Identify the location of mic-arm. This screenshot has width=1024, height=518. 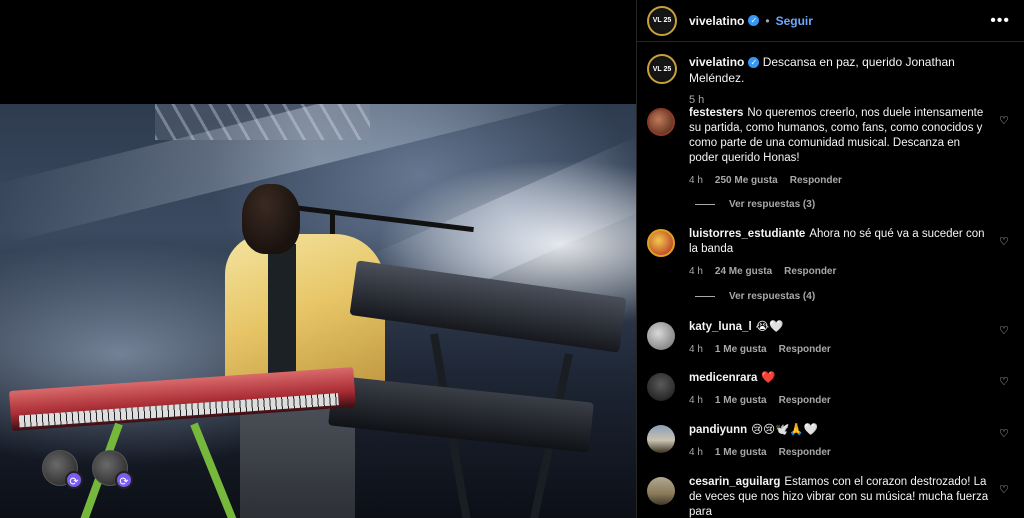
(379, 218).